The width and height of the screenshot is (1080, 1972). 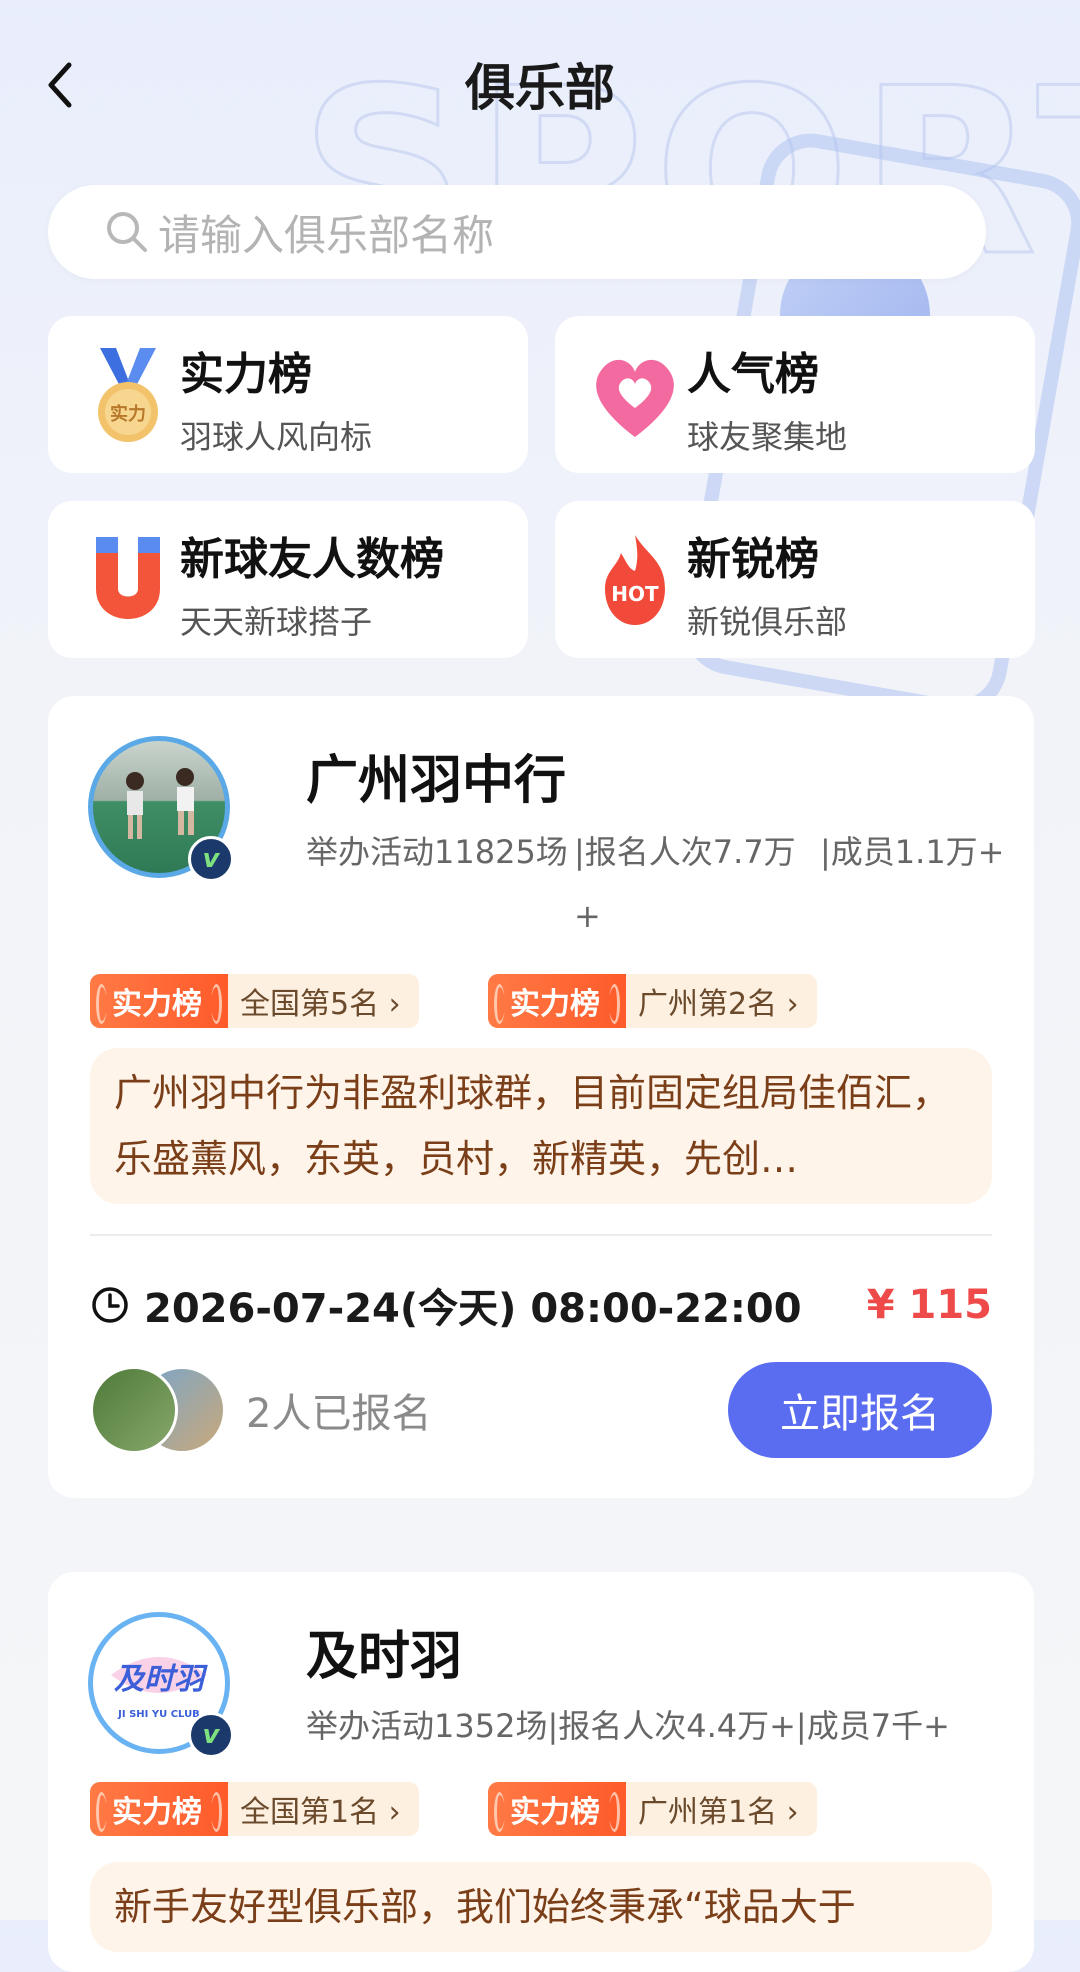 I want to click on rank-tag-national: 实力榜 全国第1名 ›, so click(x=254, y=1809).